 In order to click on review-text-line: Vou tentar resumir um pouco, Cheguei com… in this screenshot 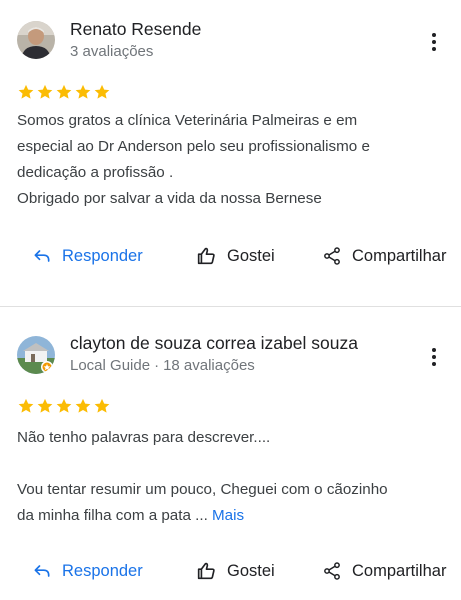, I will do `click(202, 489)`.